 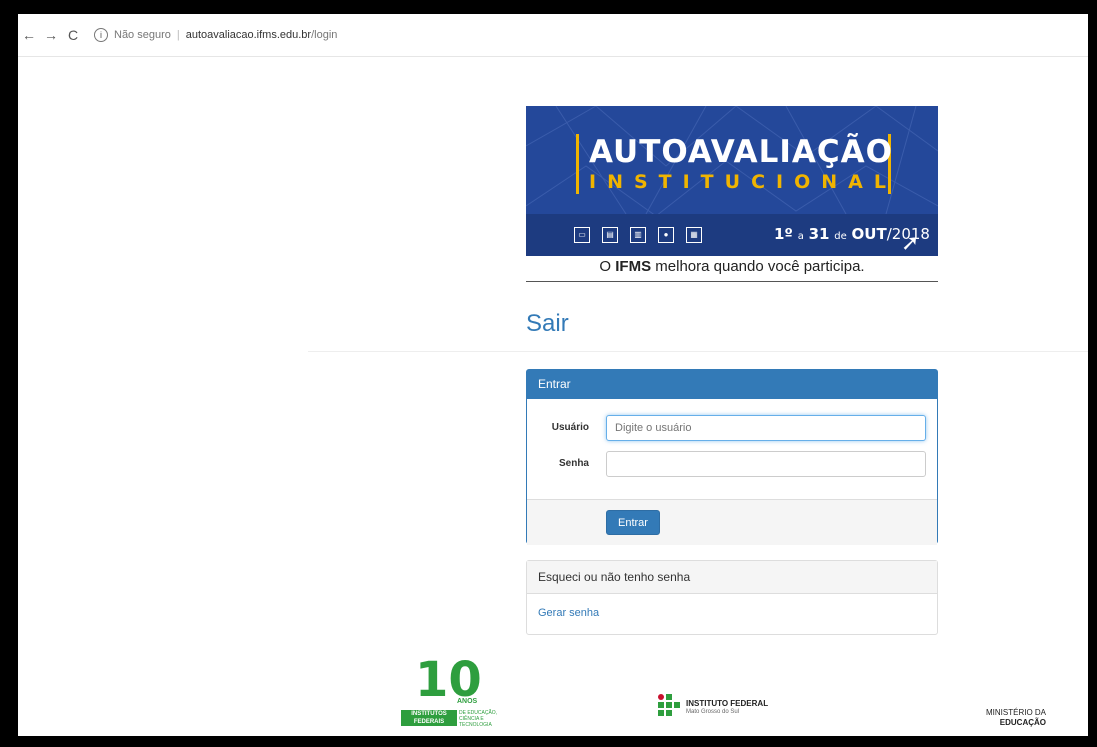 I want to click on info-icon: i, so click(x=101, y=35).